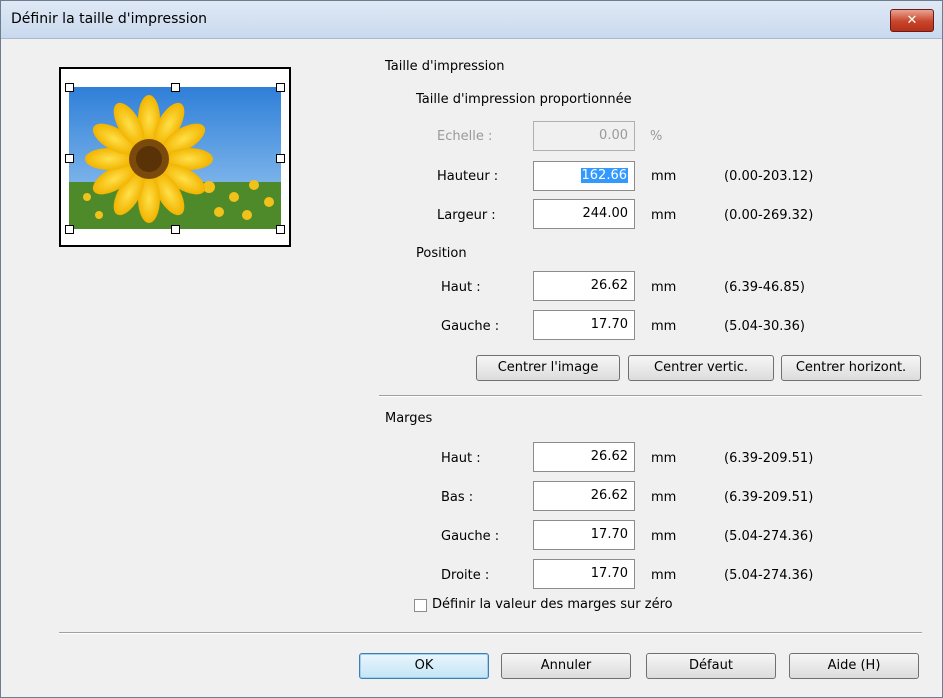 The image size is (943, 698). Describe the element at coordinates (470, 326) in the screenshot. I see `position-left-label: Gauche :` at that location.